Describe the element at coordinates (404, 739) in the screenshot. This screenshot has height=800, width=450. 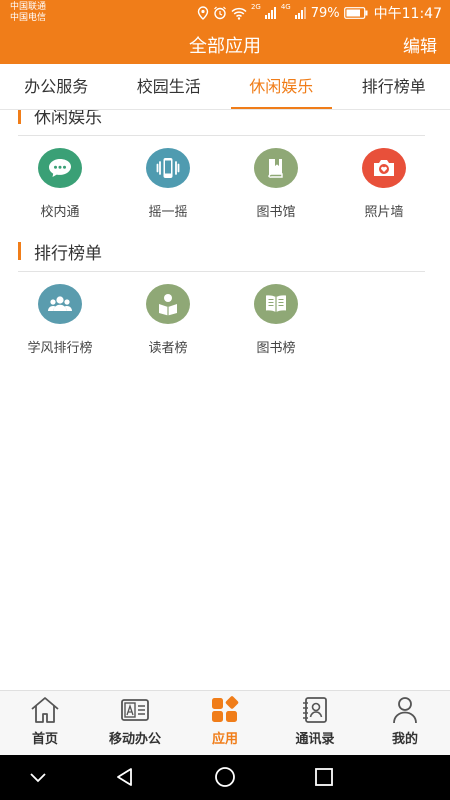
I see `nav-label: 我的` at that location.